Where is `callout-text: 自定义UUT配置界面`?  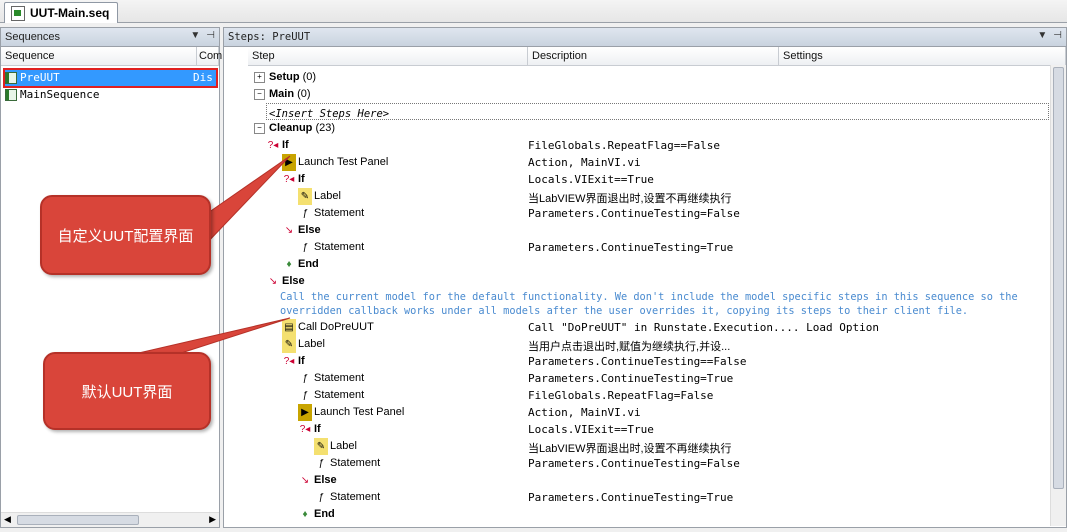
callout-text: 自定义UUT配置界面 is located at coordinates (125, 236).